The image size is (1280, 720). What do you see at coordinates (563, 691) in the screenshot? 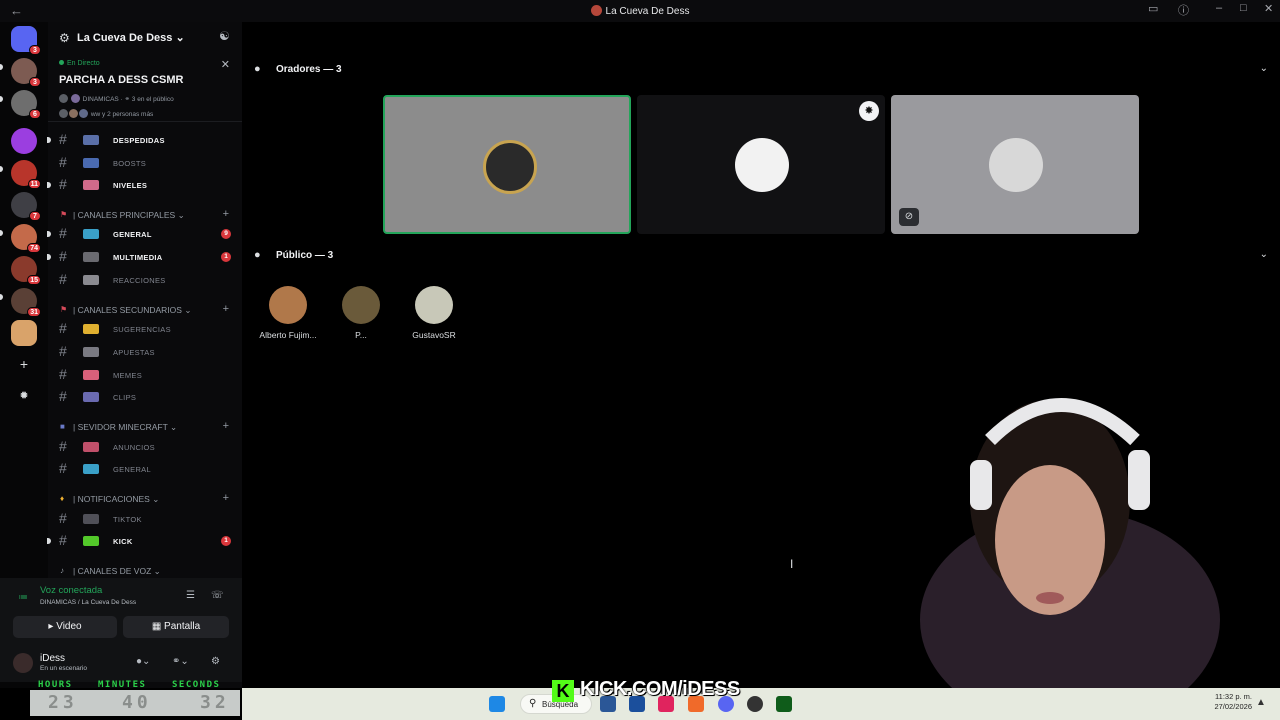
I see `kick-logo-icon: K` at bounding box center [563, 691].